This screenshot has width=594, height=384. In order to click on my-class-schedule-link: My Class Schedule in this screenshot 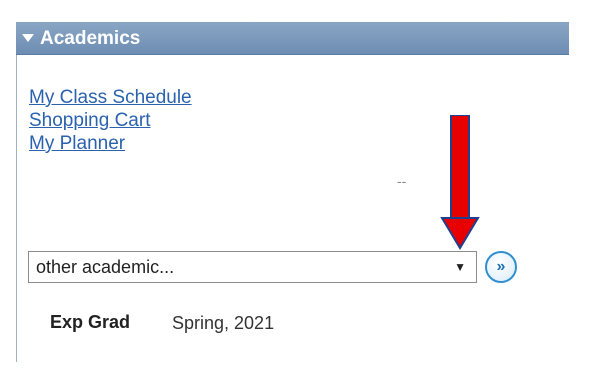, I will do `click(110, 97)`.